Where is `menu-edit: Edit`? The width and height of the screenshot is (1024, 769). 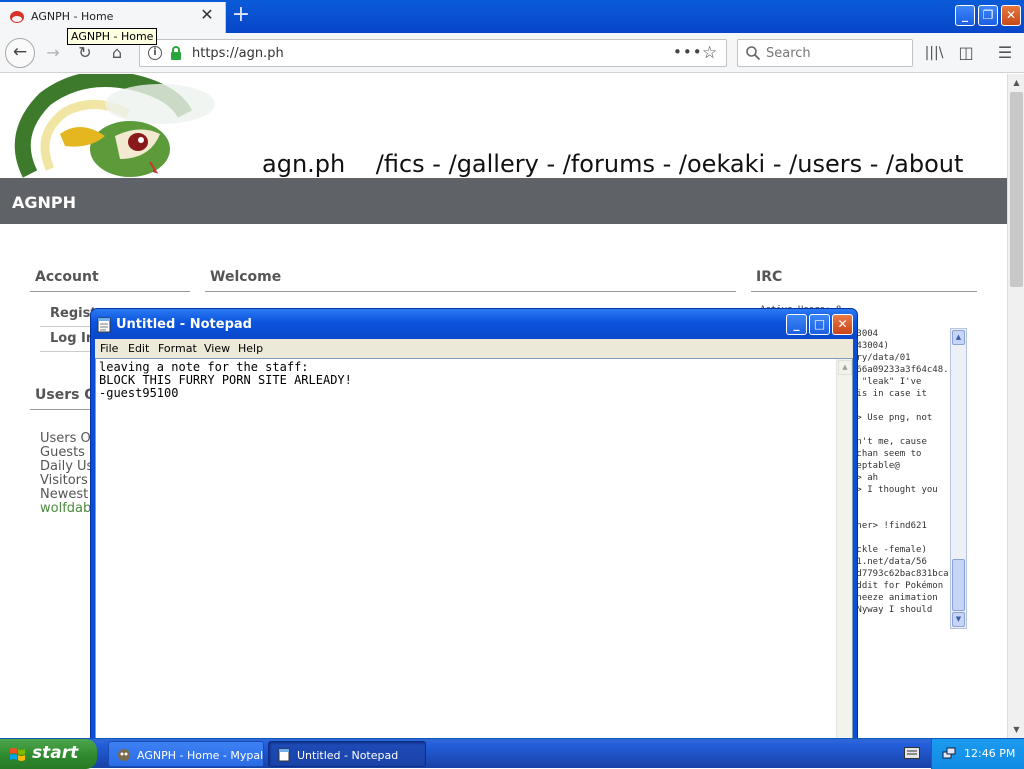
menu-edit: Edit is located at coordinates (138, 348).